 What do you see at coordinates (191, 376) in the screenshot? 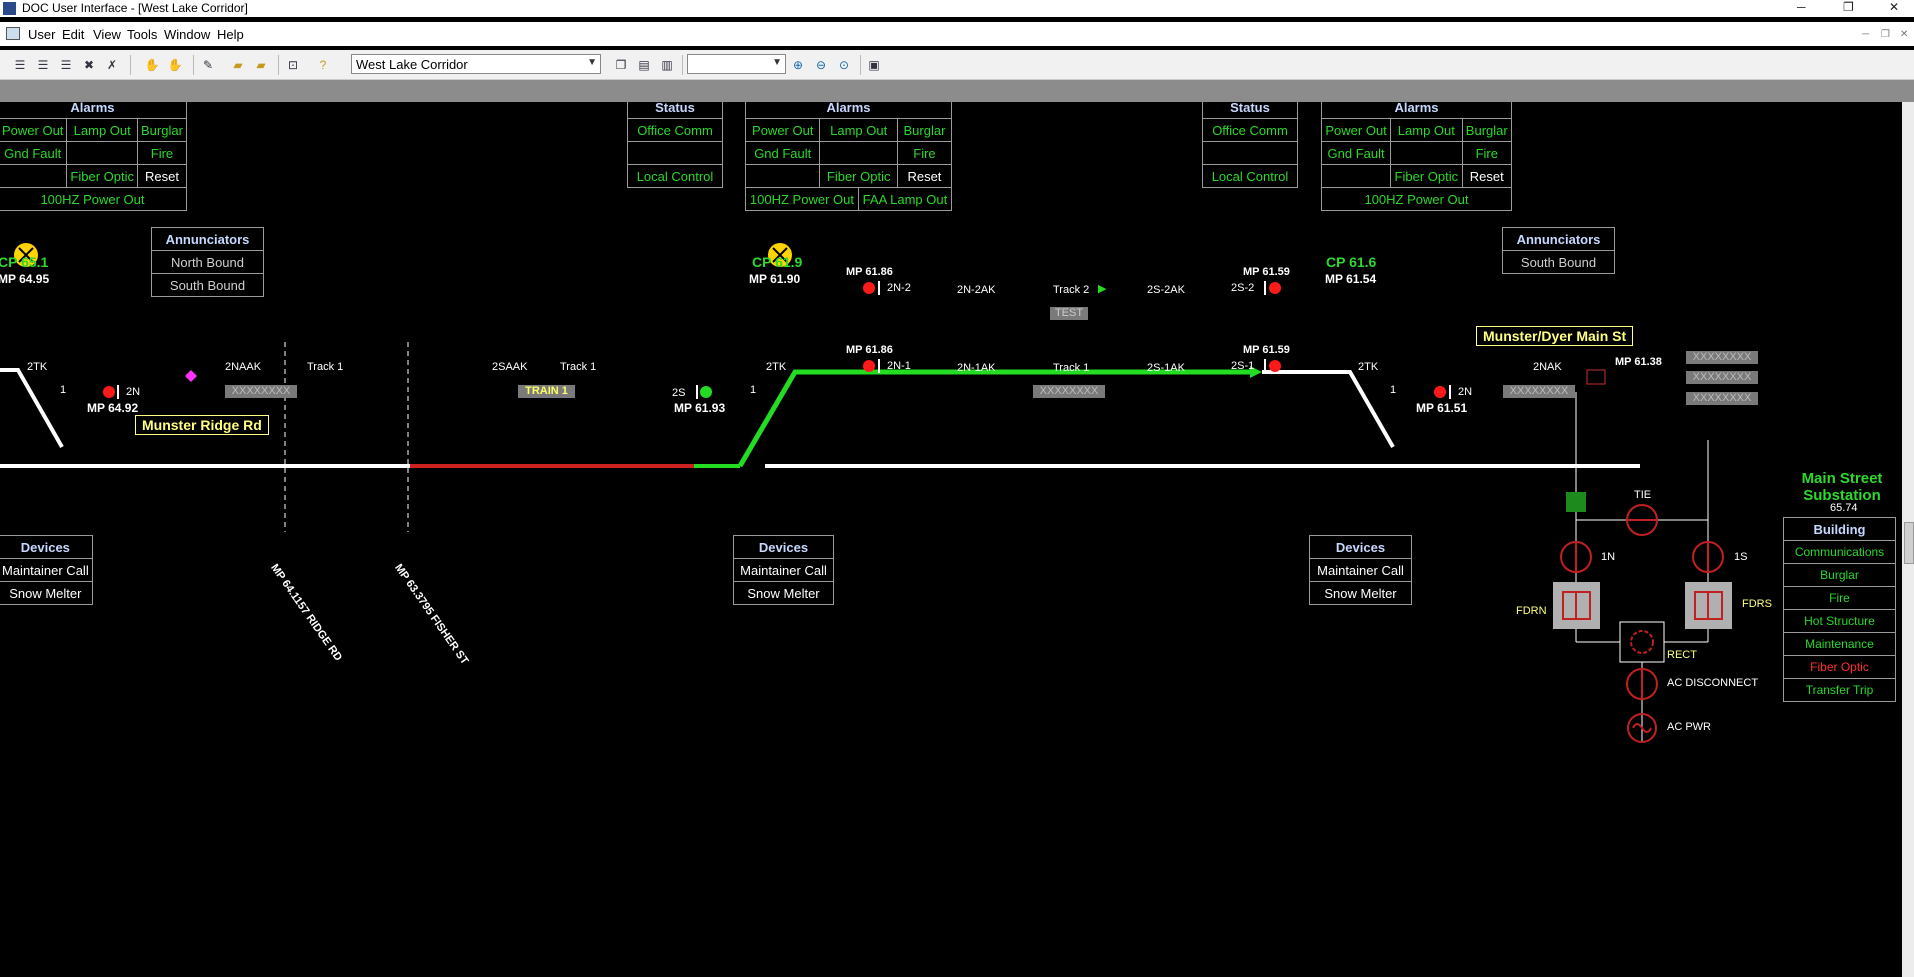
I see `diamond-marker-icon` at bounding box center [191, 376].